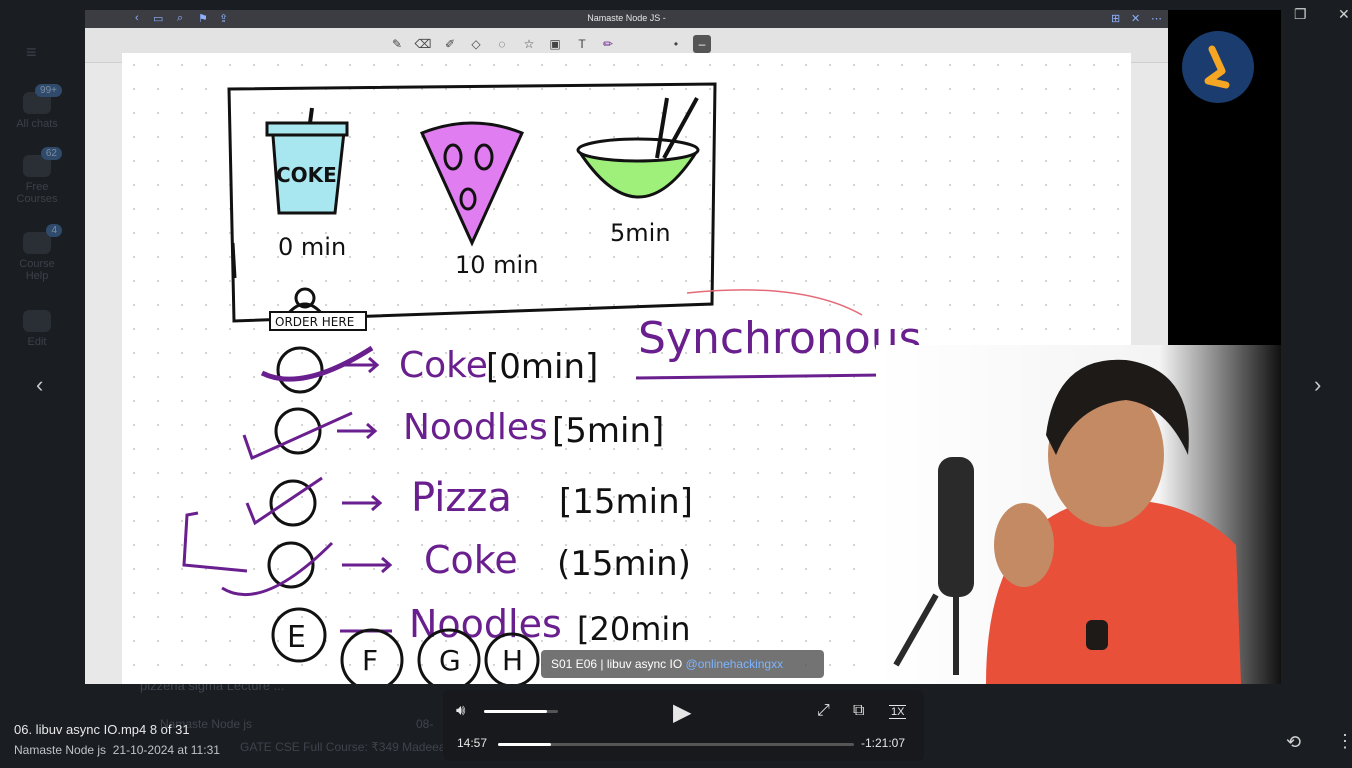 This screenshot has height=768, width=1352. What do you see at coordinates (349, 747) in the screenshot?
I see `background-message-text: GATE CSE Full Course: ₹349 Madeeasy` at bounding box center [349, 747].